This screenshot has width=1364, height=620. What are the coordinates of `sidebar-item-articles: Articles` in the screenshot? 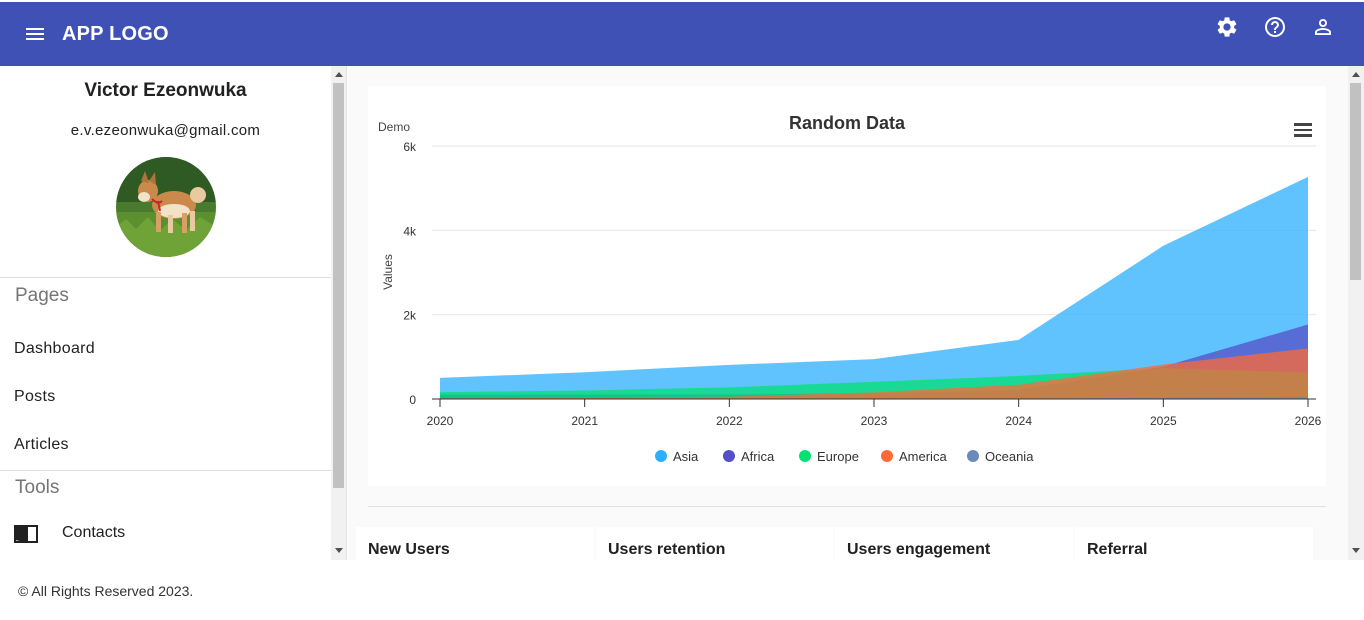 It's located at (165, 445).